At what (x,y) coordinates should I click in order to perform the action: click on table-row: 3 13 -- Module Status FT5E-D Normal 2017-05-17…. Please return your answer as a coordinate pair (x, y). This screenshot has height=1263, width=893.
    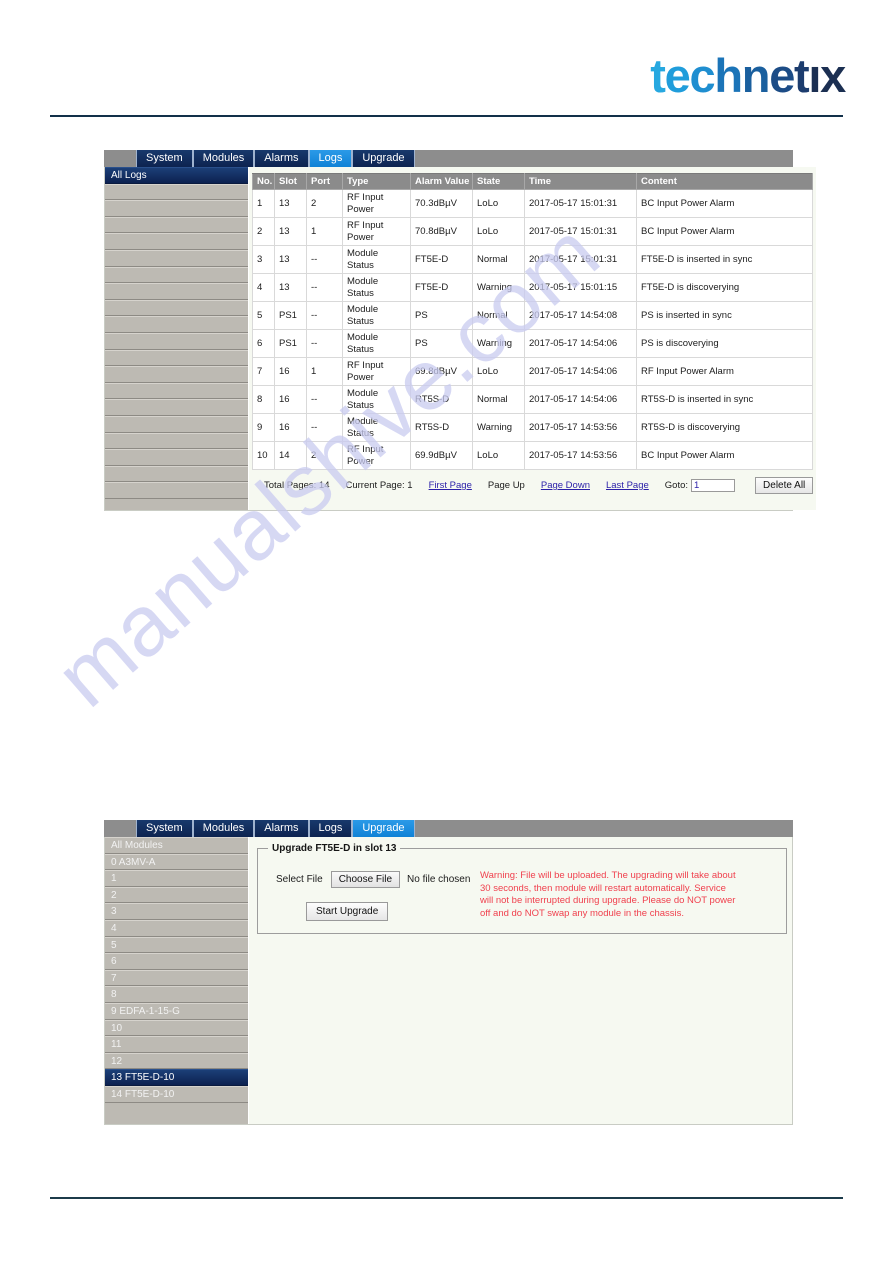
    Looking at the image, I should click on (533, 259).